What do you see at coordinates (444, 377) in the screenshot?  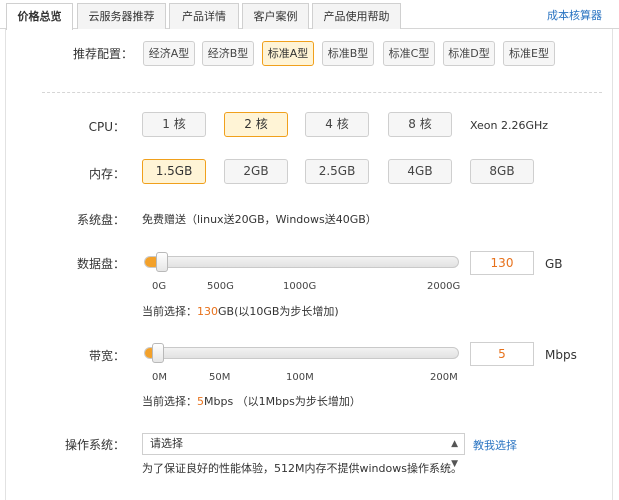 I see `bandwidth-tick-200: 200M` at bounding box center [444, 377].